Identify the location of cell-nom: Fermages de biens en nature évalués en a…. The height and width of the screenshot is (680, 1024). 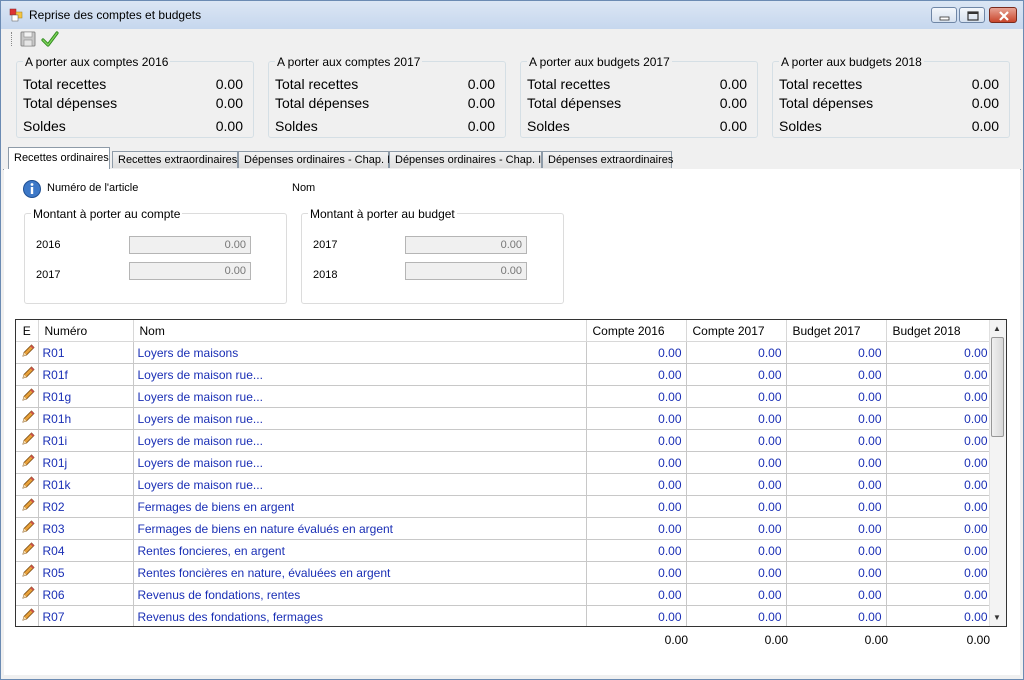
(360, 528).